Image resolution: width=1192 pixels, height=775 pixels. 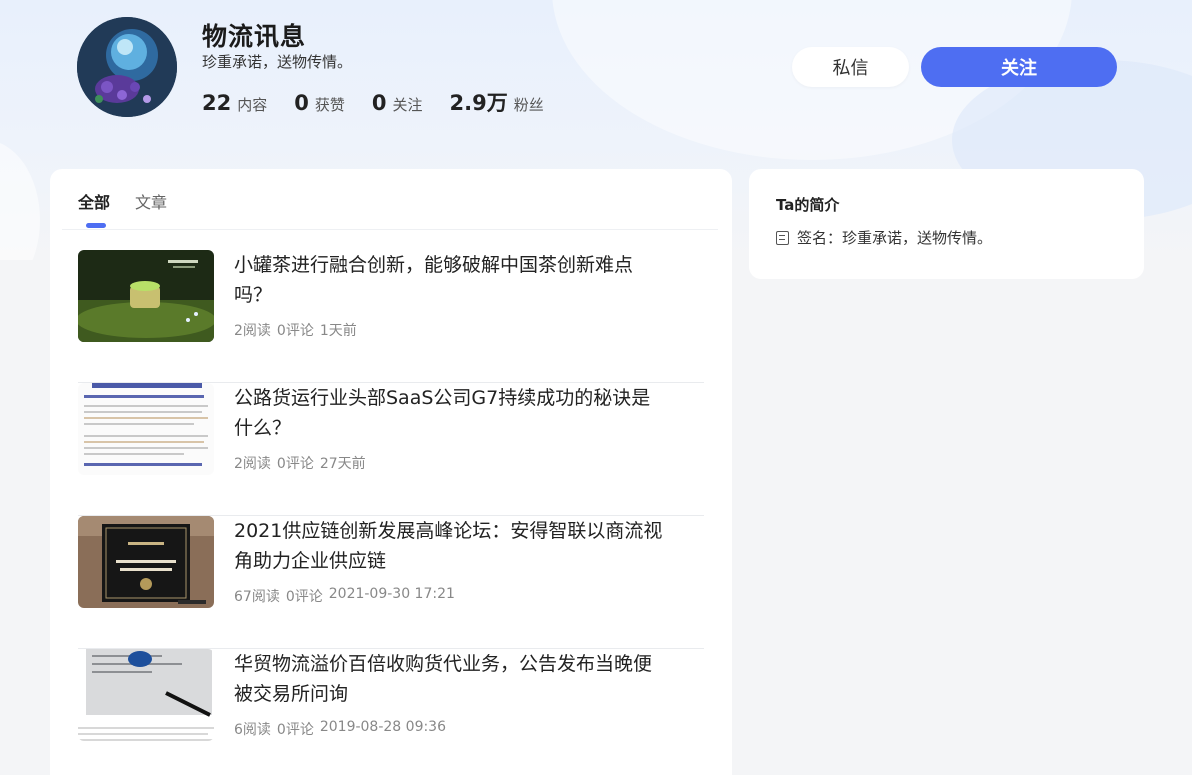 I want to click on article-title: 2021供应链创新发展高峰论坛：安得智联以商流视角助力企业供应链, so click(x=449, y=546).